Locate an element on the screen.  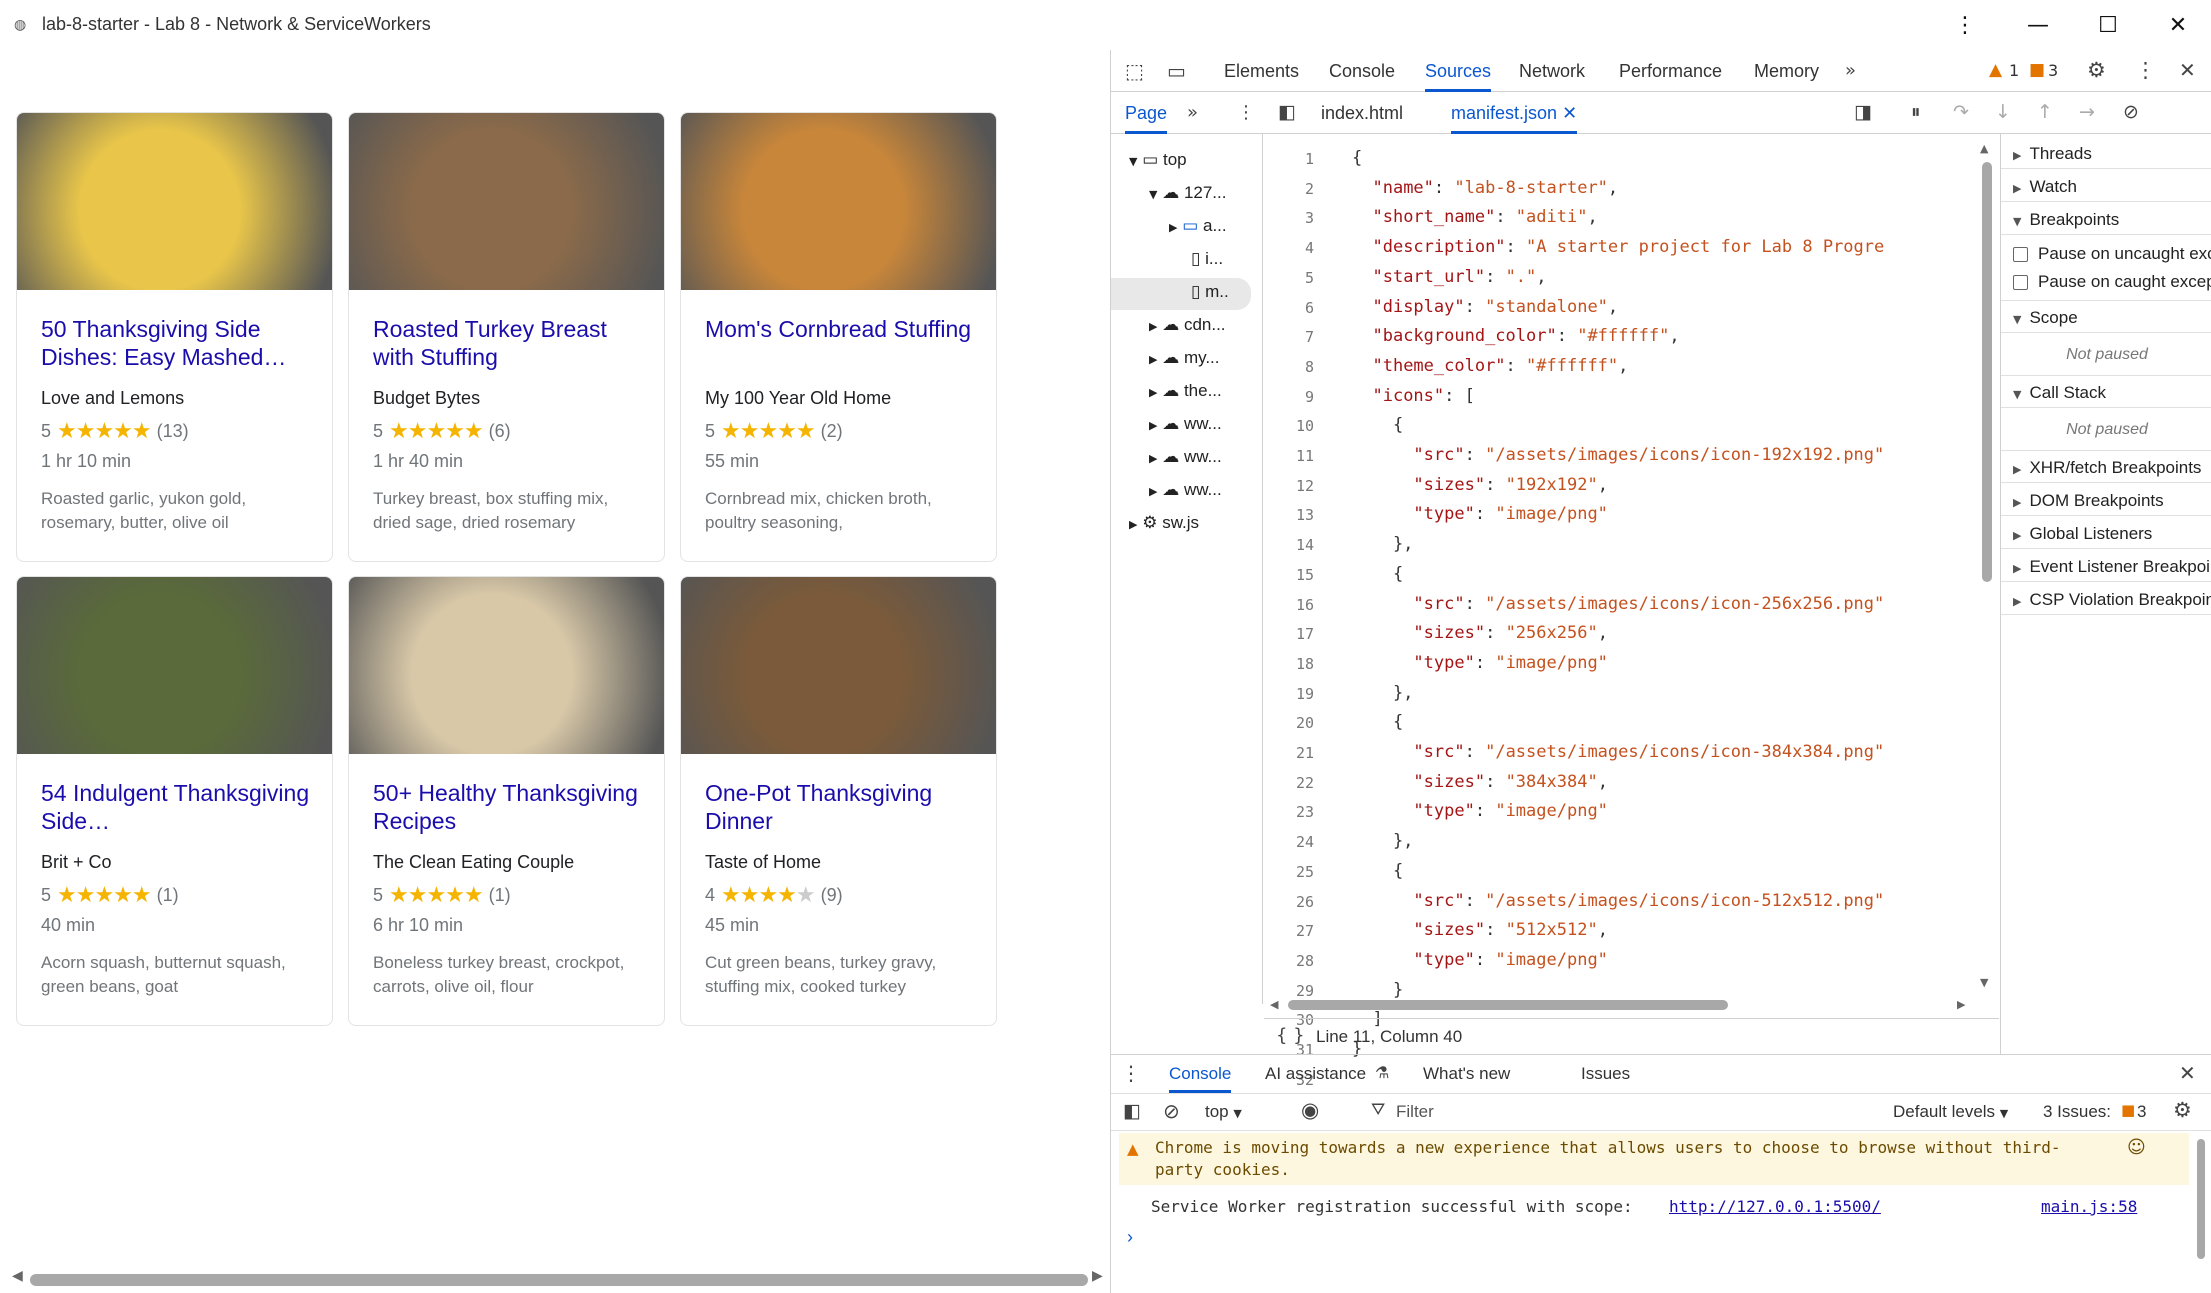
recipe-title-link: One-Pot Thanksgiving Dinner is located at coordinates (845, 807).